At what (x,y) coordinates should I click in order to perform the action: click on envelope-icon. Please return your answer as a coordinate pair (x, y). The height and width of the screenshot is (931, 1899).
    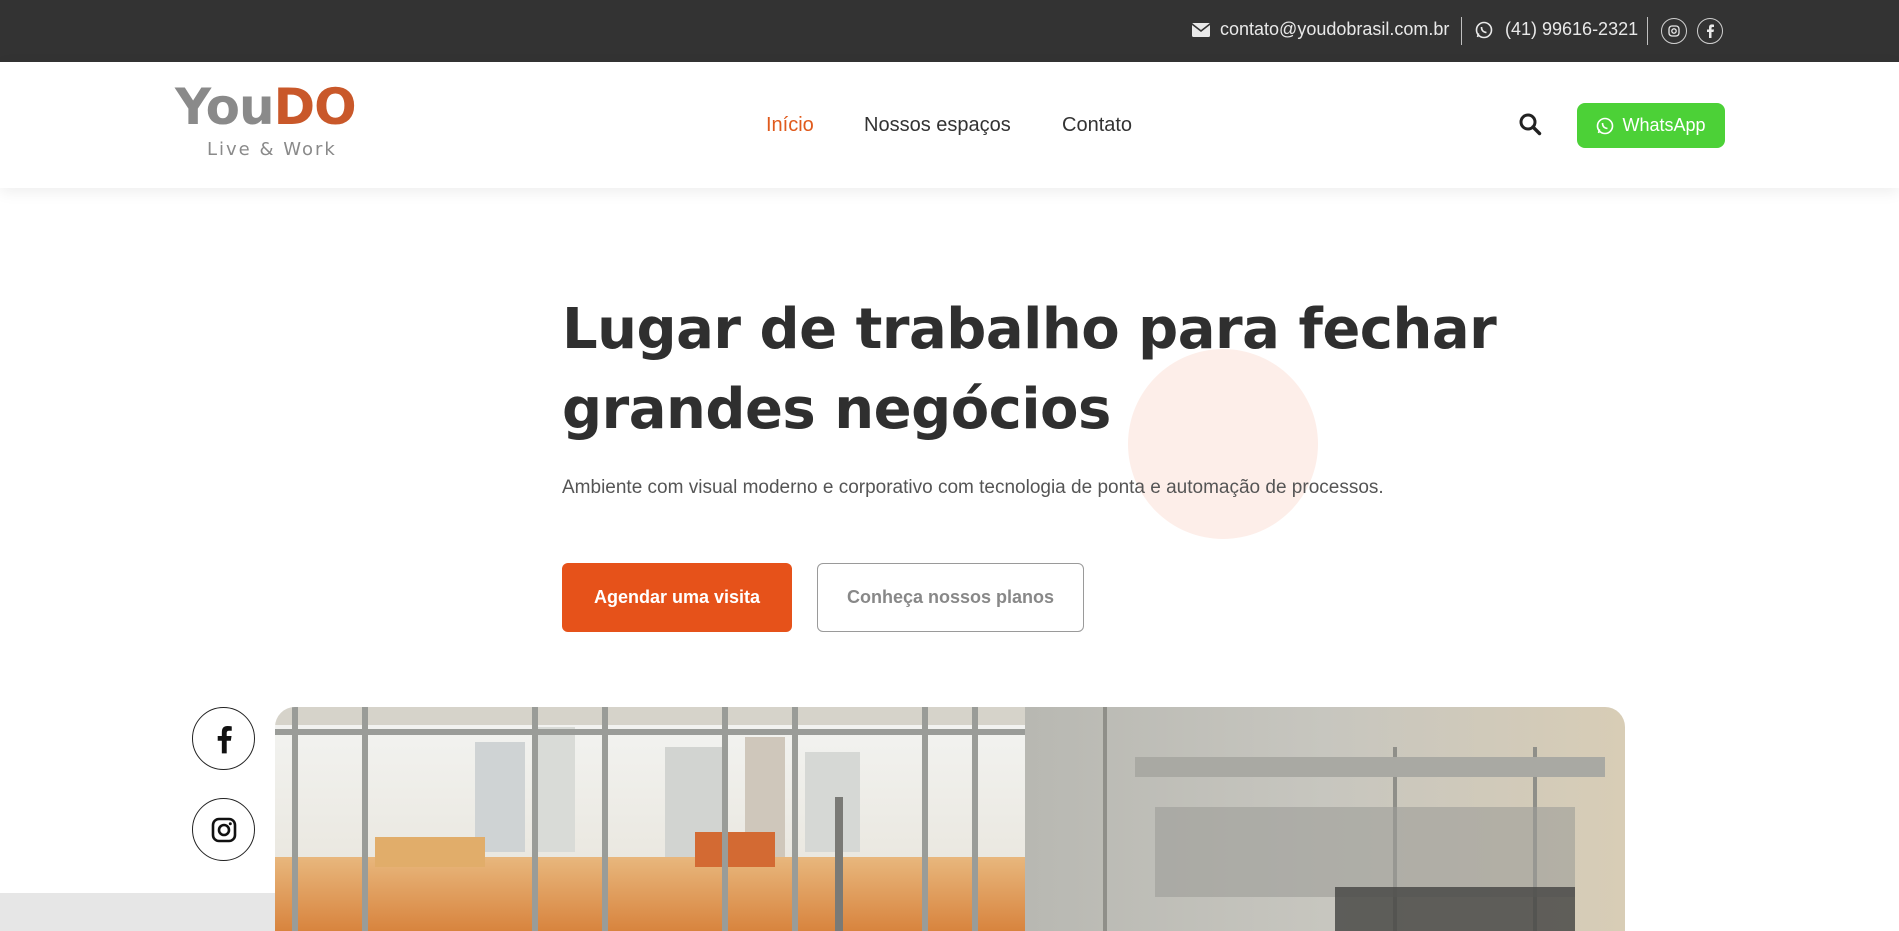
    Looking at the image, I should click on (1201, 29).